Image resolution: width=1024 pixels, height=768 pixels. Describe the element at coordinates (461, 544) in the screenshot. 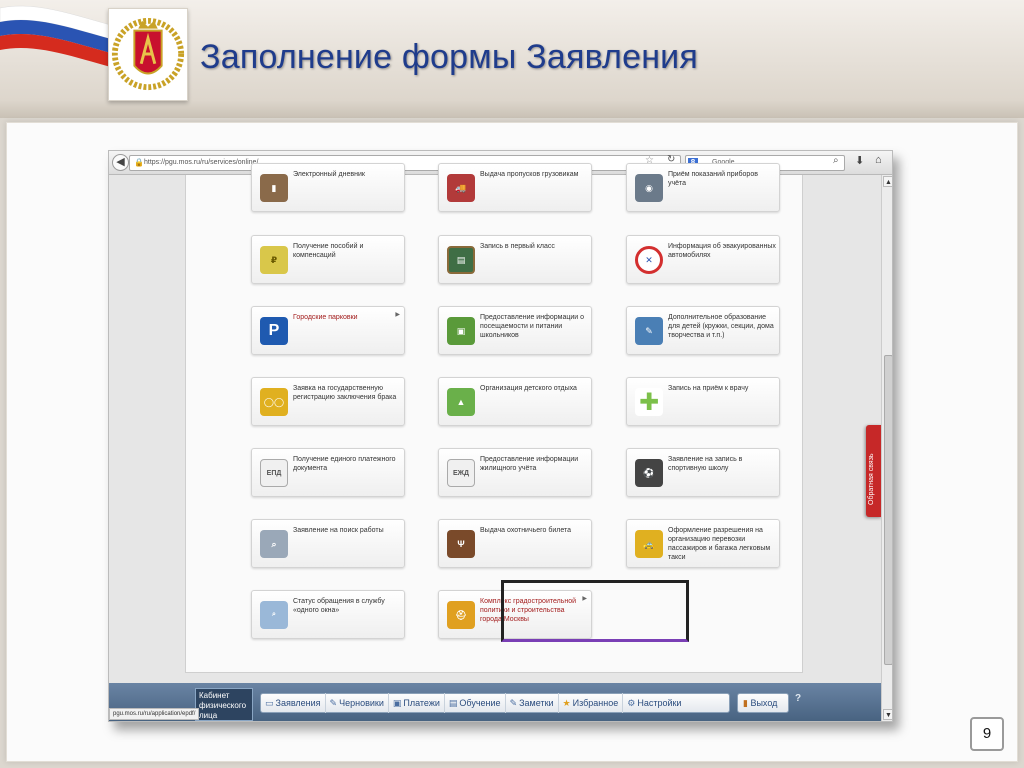

I see `deer-icon: Ψ` at that location.